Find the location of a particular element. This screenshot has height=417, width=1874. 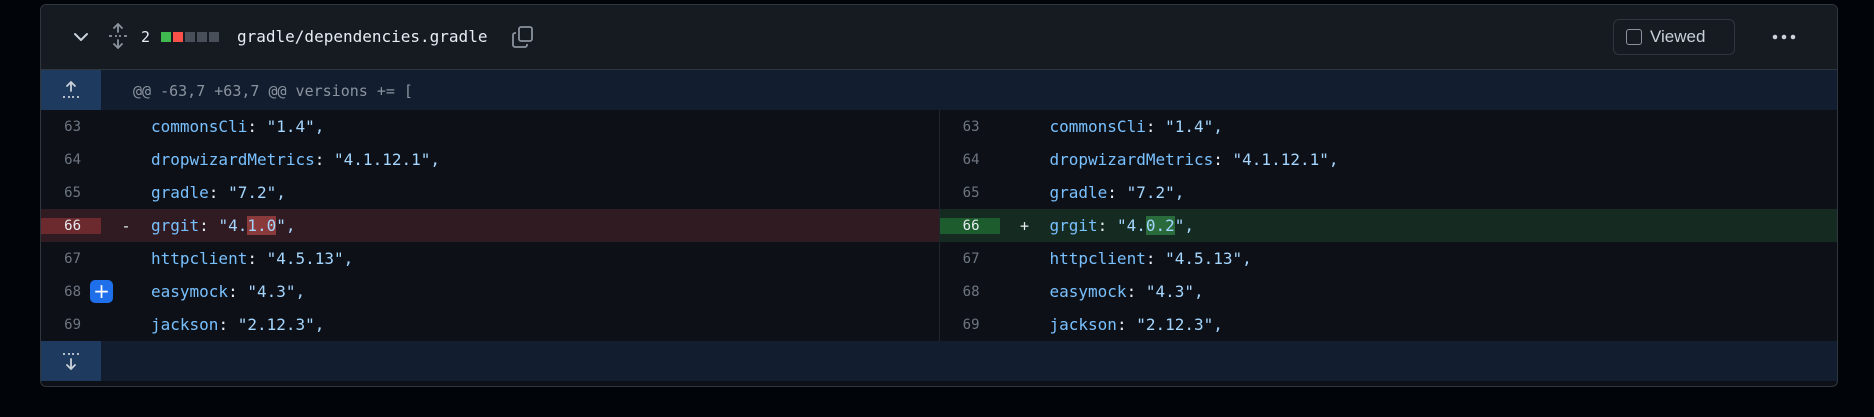

code-text: httpclient: "4.5.13", is located at coordinates (1150, 258).